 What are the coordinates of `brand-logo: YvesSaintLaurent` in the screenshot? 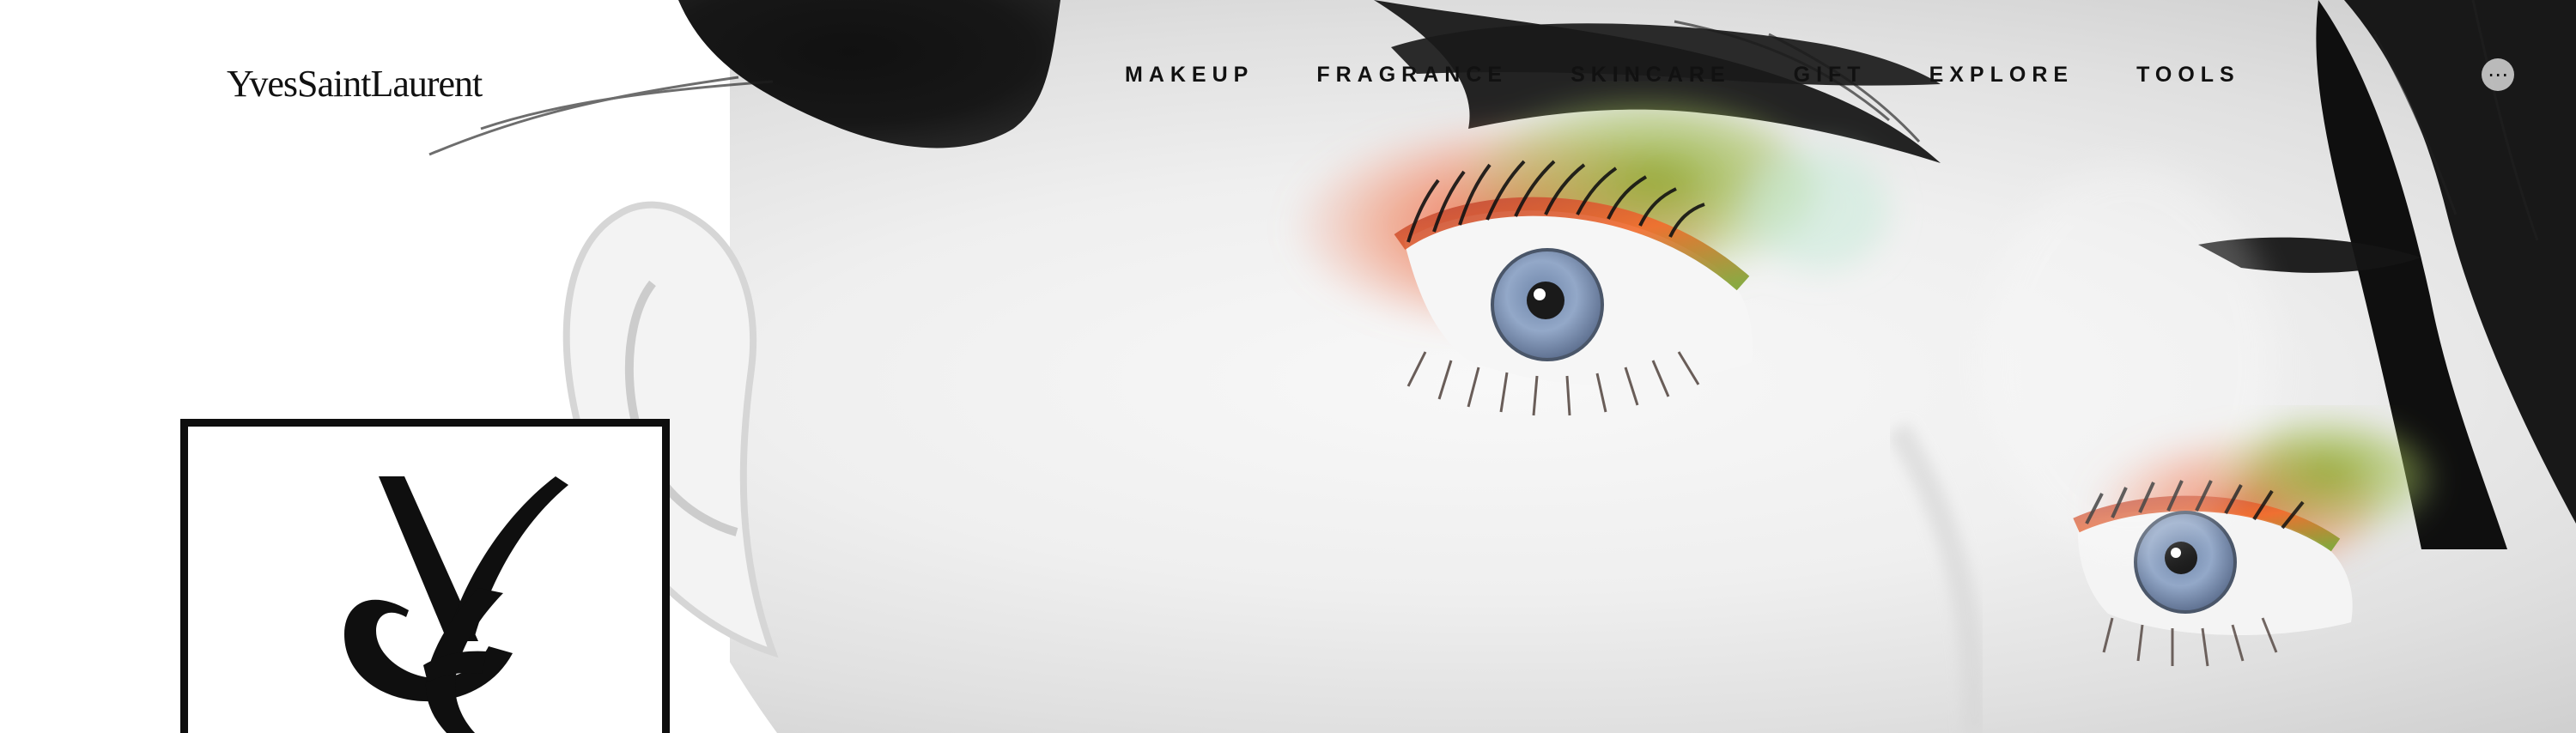 It's located at (355, 84).